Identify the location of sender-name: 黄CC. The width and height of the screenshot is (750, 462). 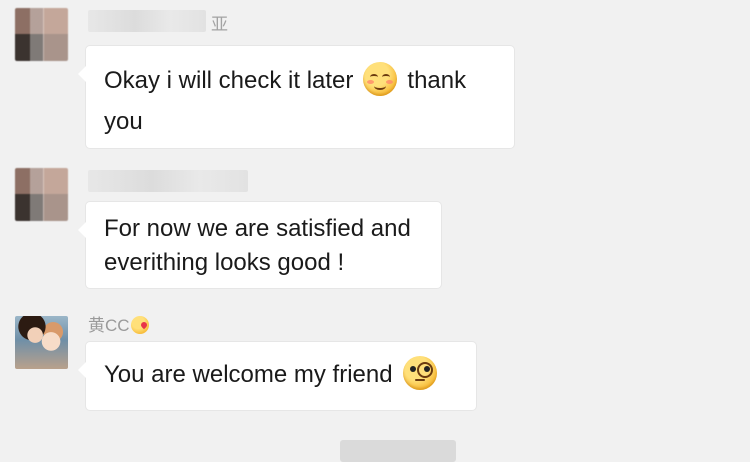
(118, 323).